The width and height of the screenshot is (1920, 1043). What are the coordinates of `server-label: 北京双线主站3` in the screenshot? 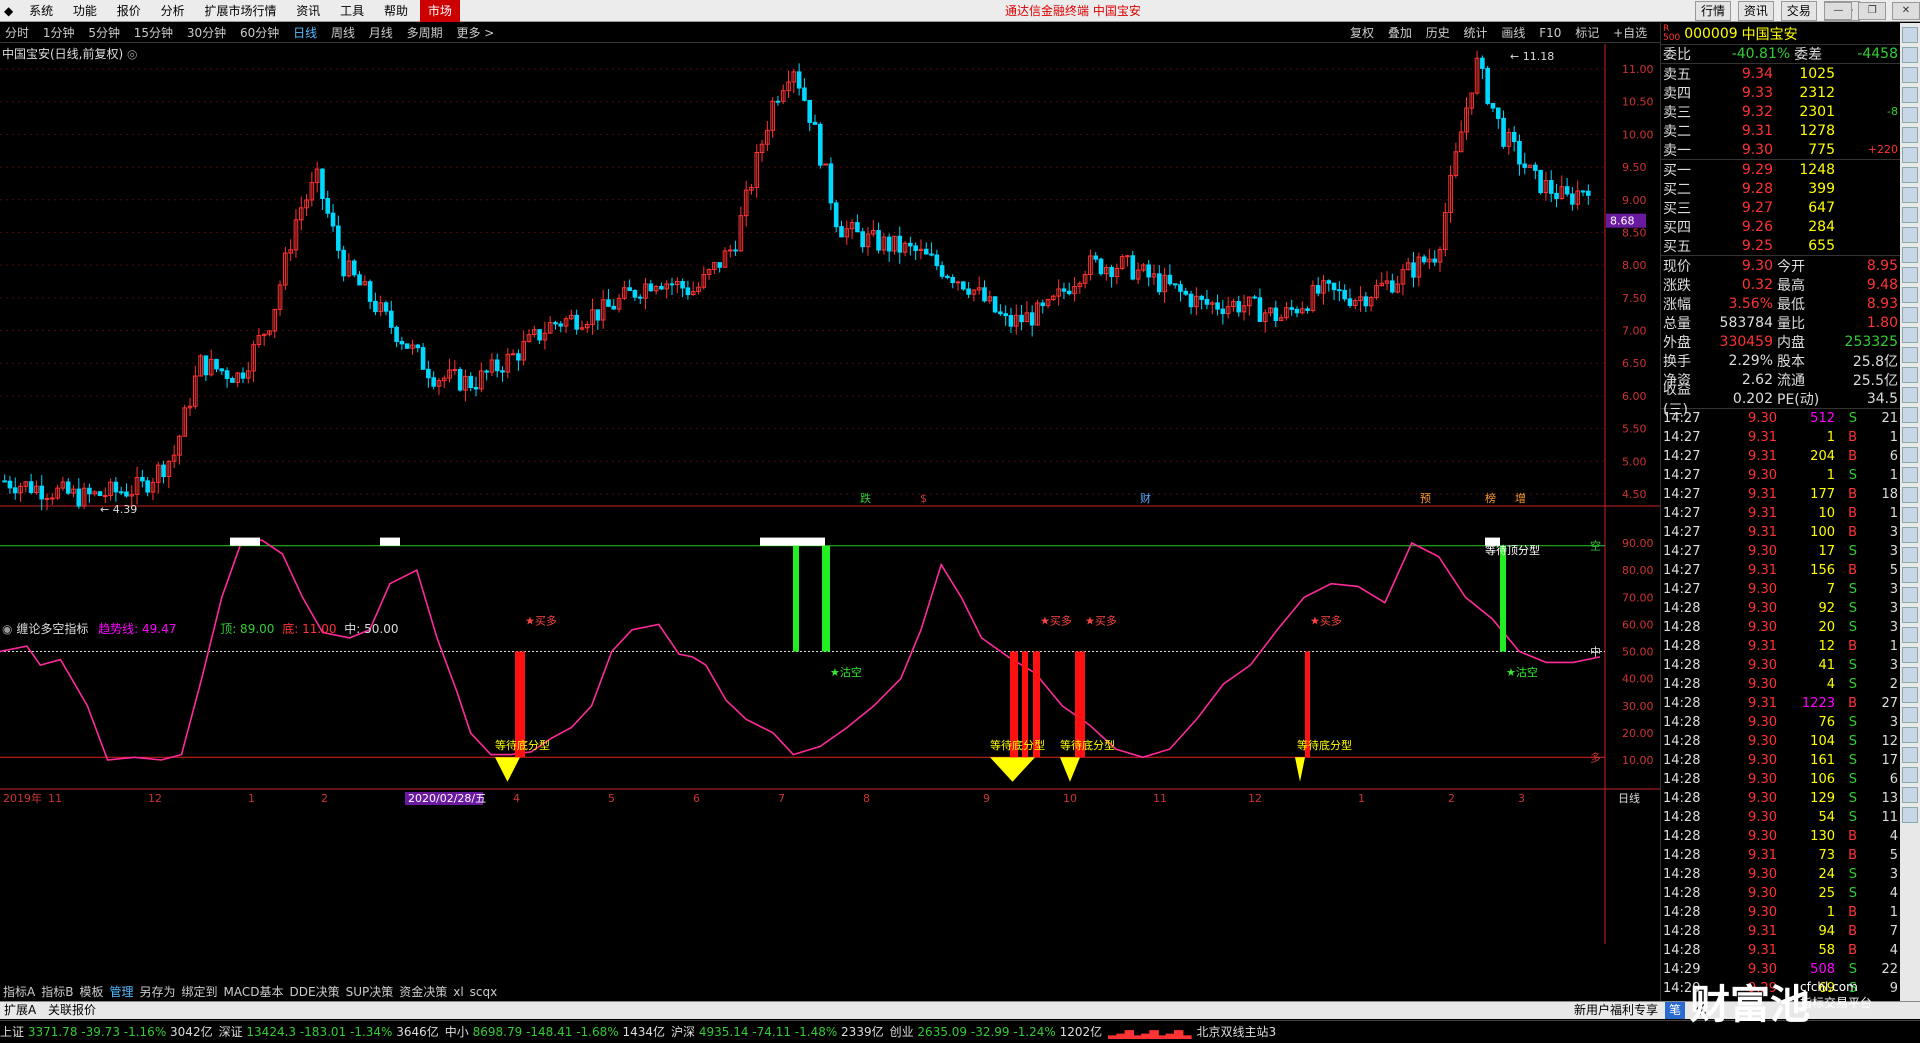 It's located at (1236, 1032).